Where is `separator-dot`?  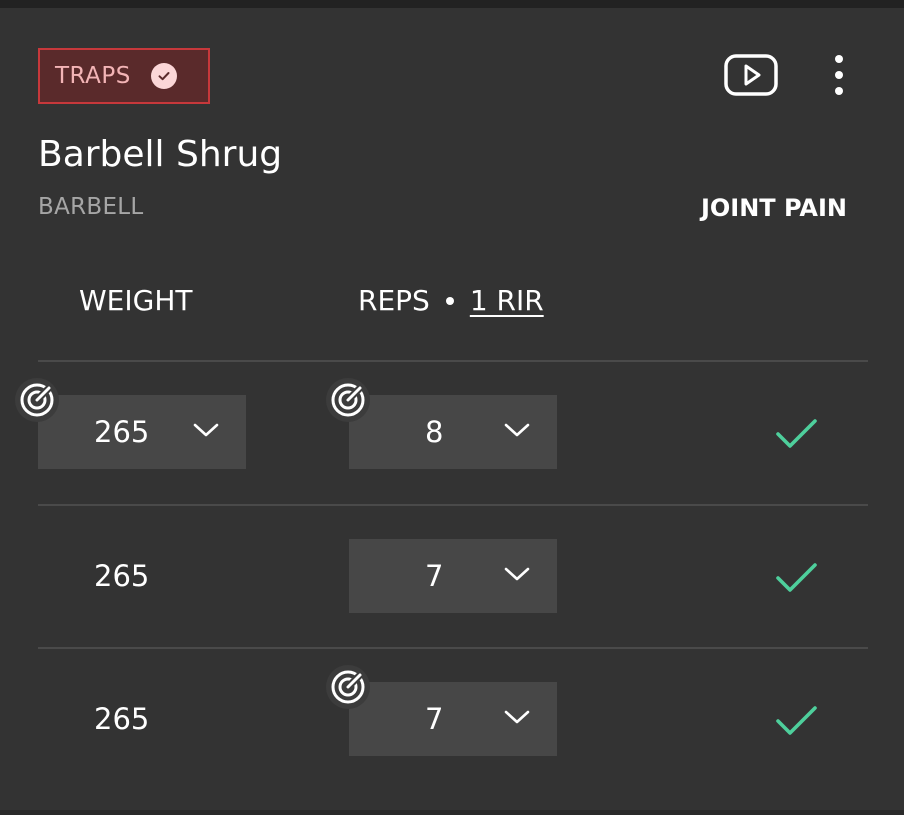 separator-dot is located at coordinates (449, 300).